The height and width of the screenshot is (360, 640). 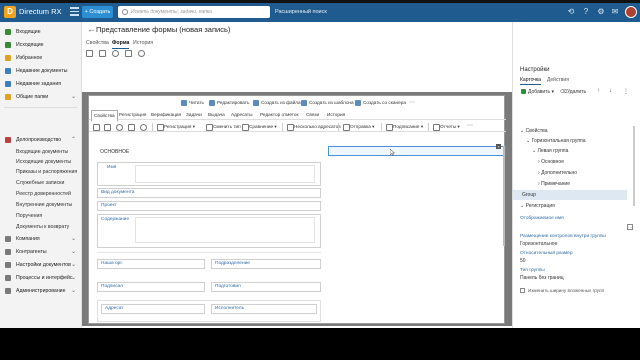 I want to click on checkbox-label: Изменить ширину вложенных групп, so click(x=566, y=290).